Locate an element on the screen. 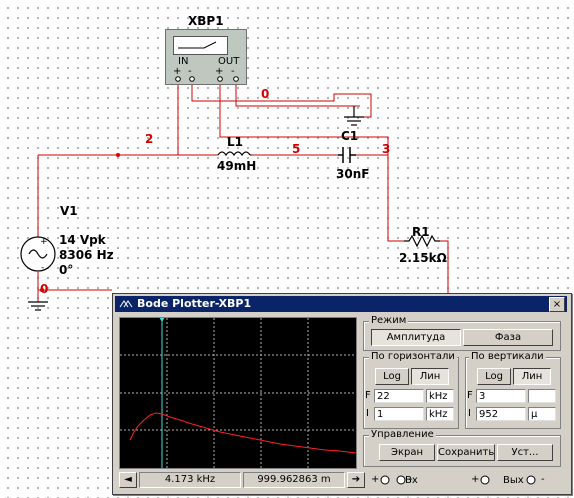 The image size is (574, 498). l1-value: 49mH is located at coordinates (237, 166).